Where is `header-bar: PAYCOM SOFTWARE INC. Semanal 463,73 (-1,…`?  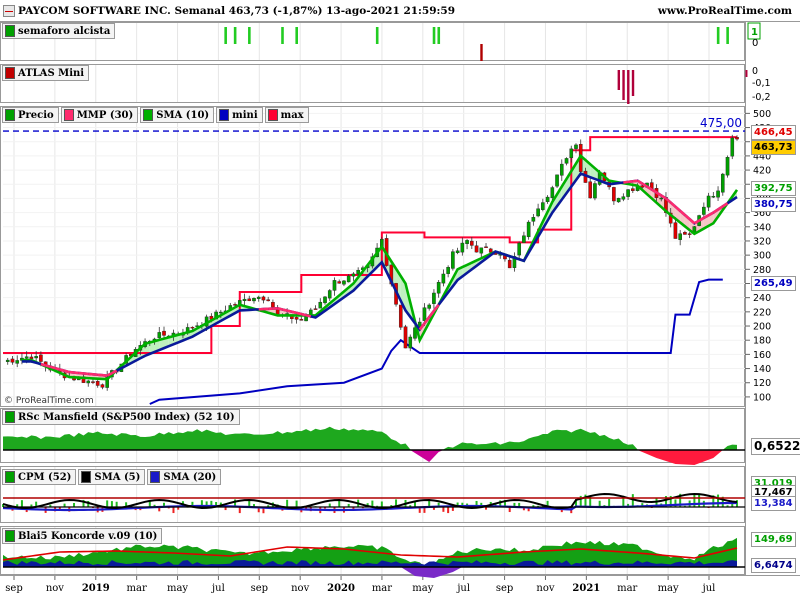 header-bar: PAYCOM SOFTWARE INC. Semanal 463,73 (-1,… is located at coordinates (400, 11).